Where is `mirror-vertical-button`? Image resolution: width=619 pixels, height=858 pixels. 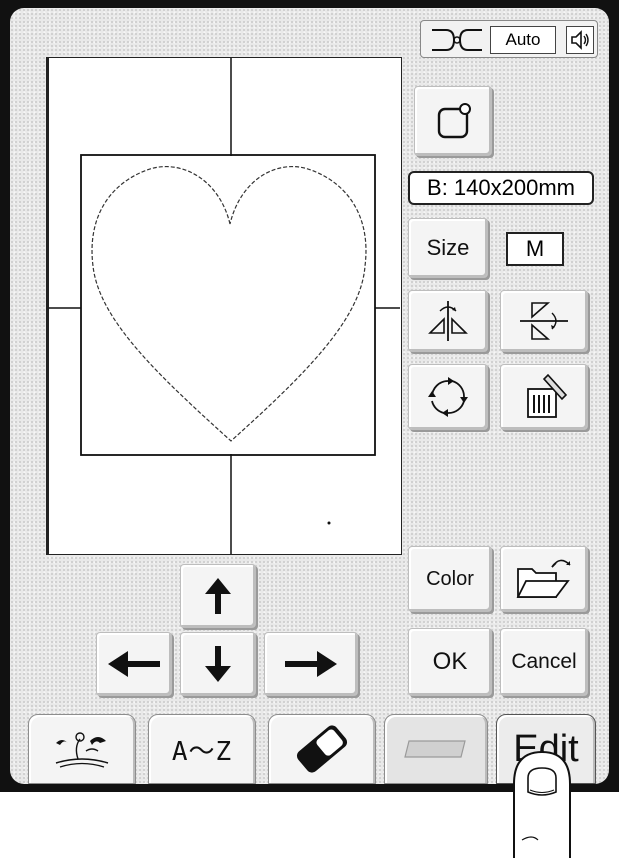 mirror-vertical-button is located at coordinates (544, 321).